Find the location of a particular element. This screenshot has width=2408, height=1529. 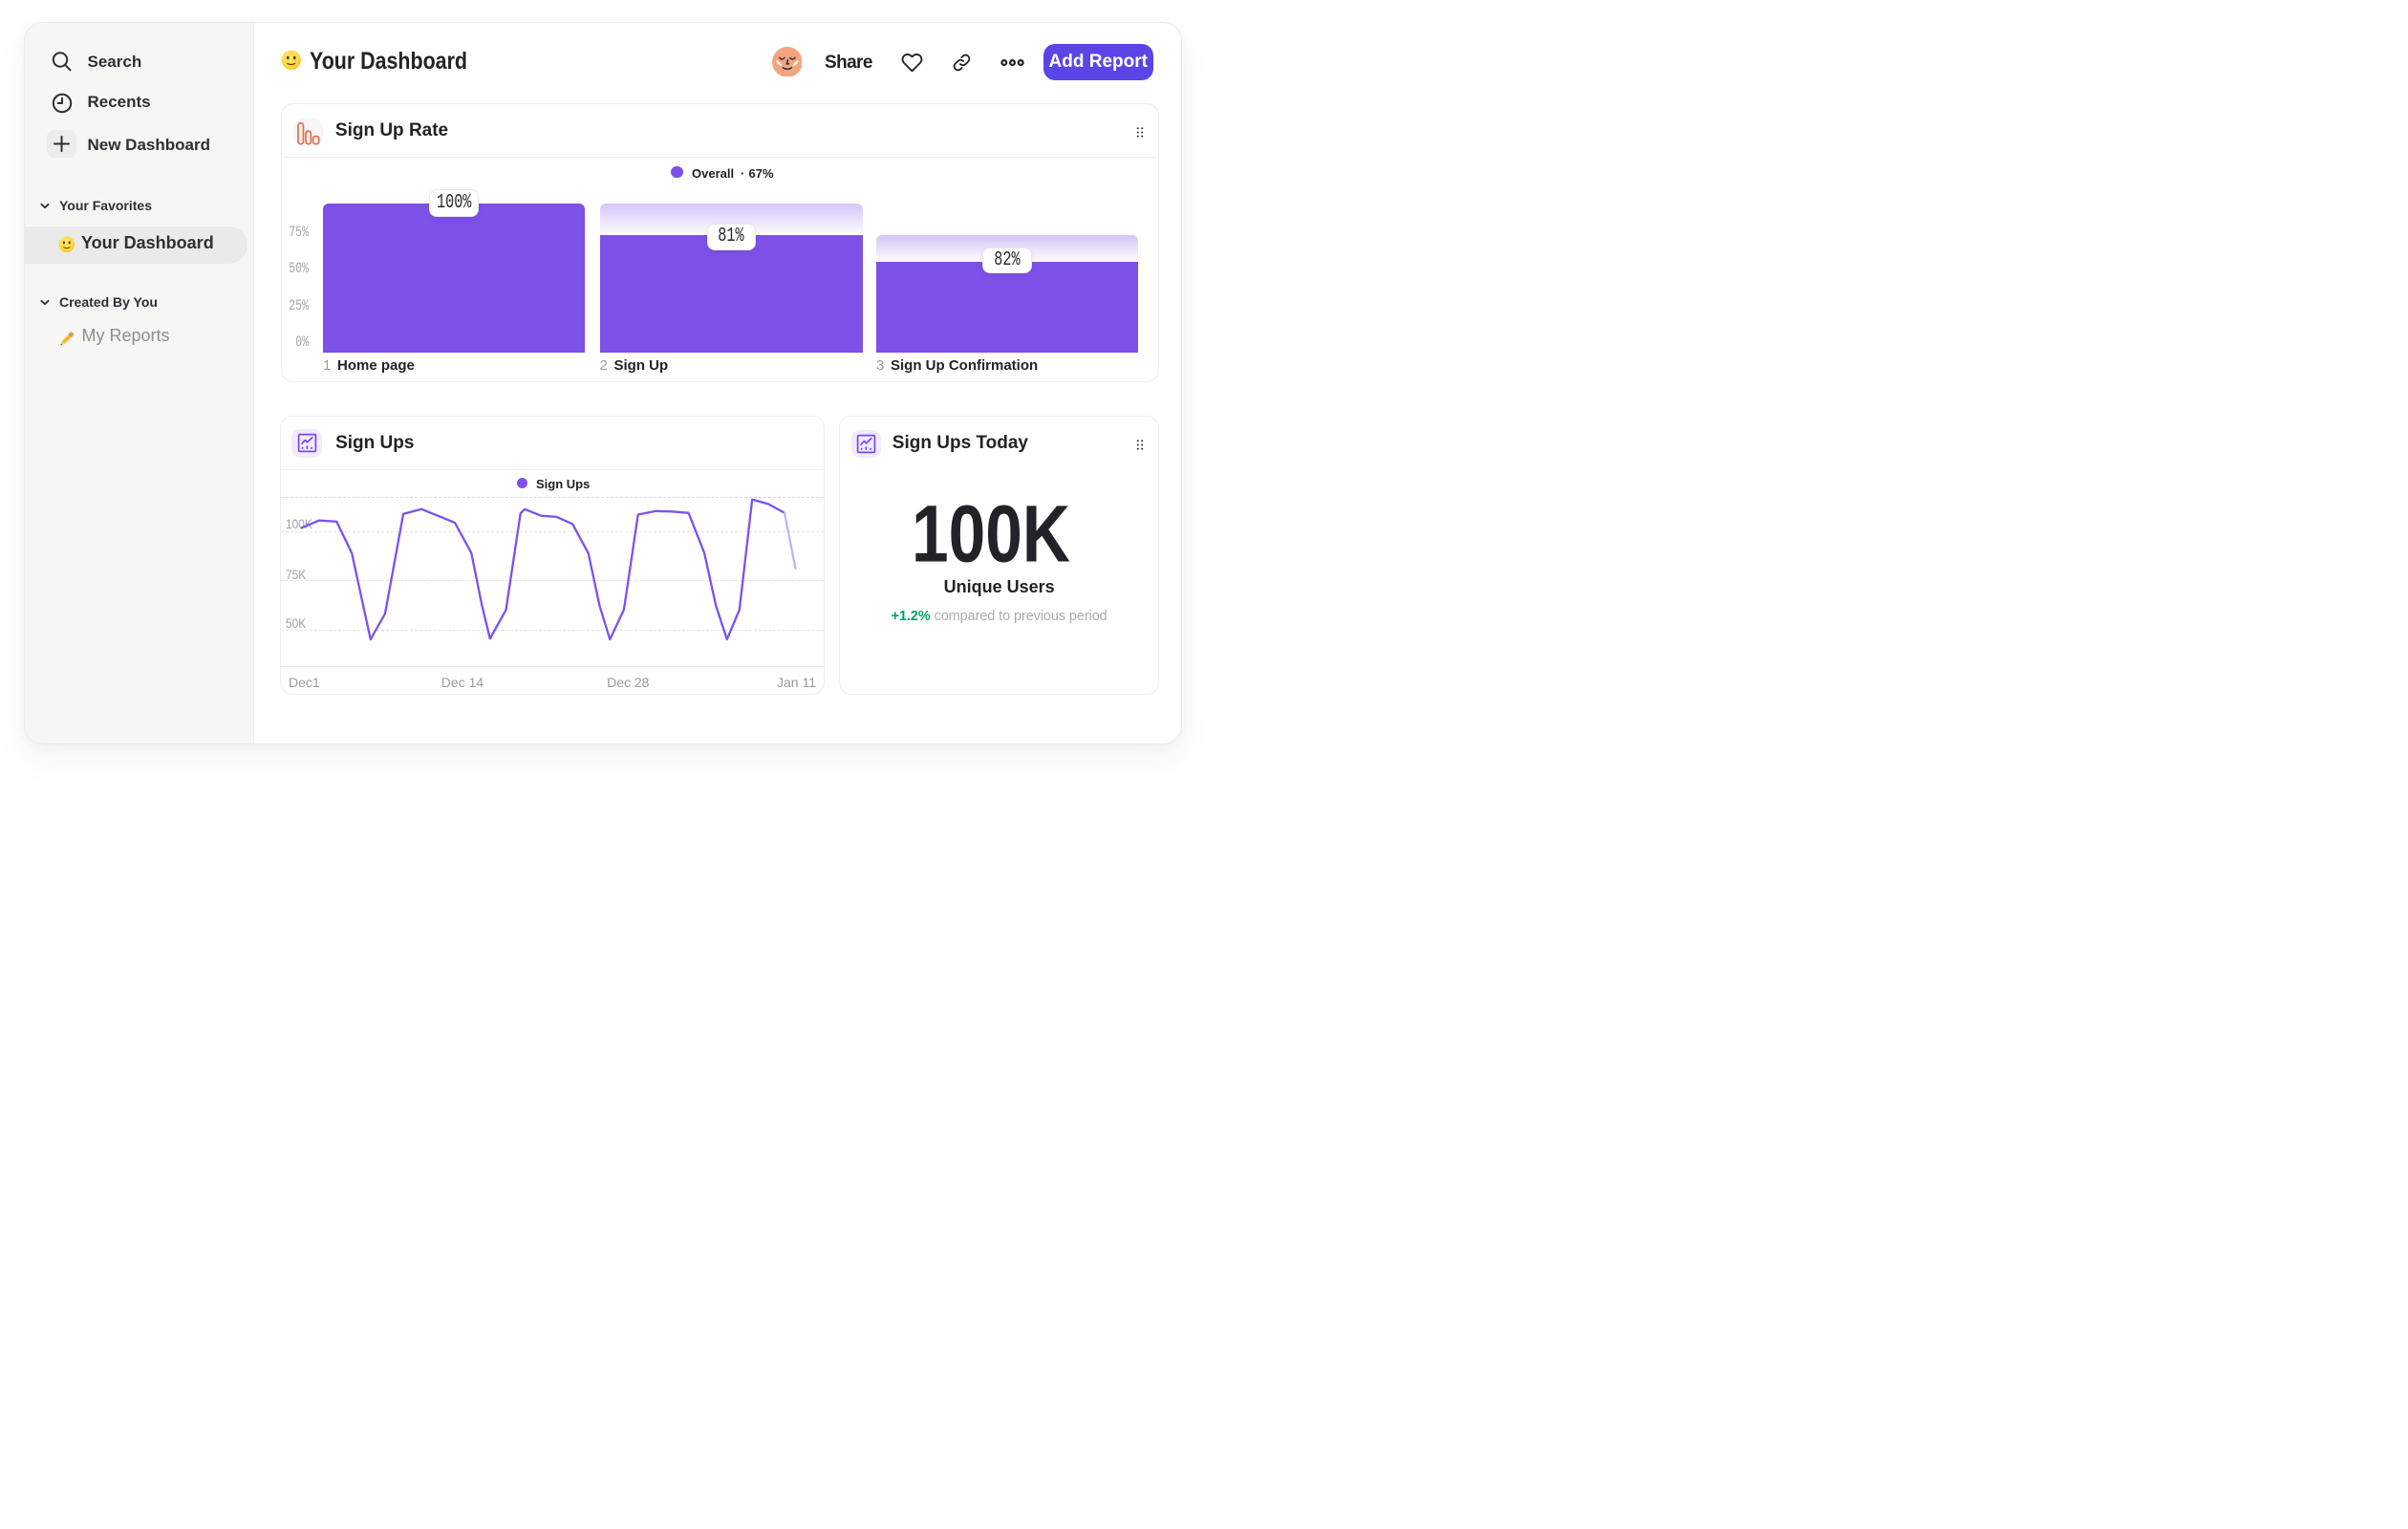

svg-text: Your Dashboard is located at coordinates (389, 62).